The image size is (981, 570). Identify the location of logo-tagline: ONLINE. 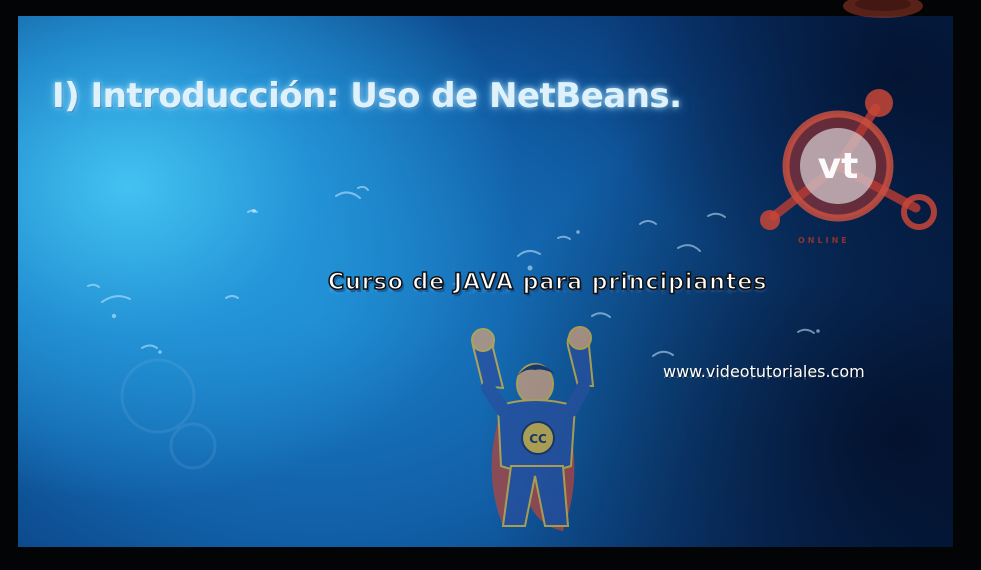
(824, 240).